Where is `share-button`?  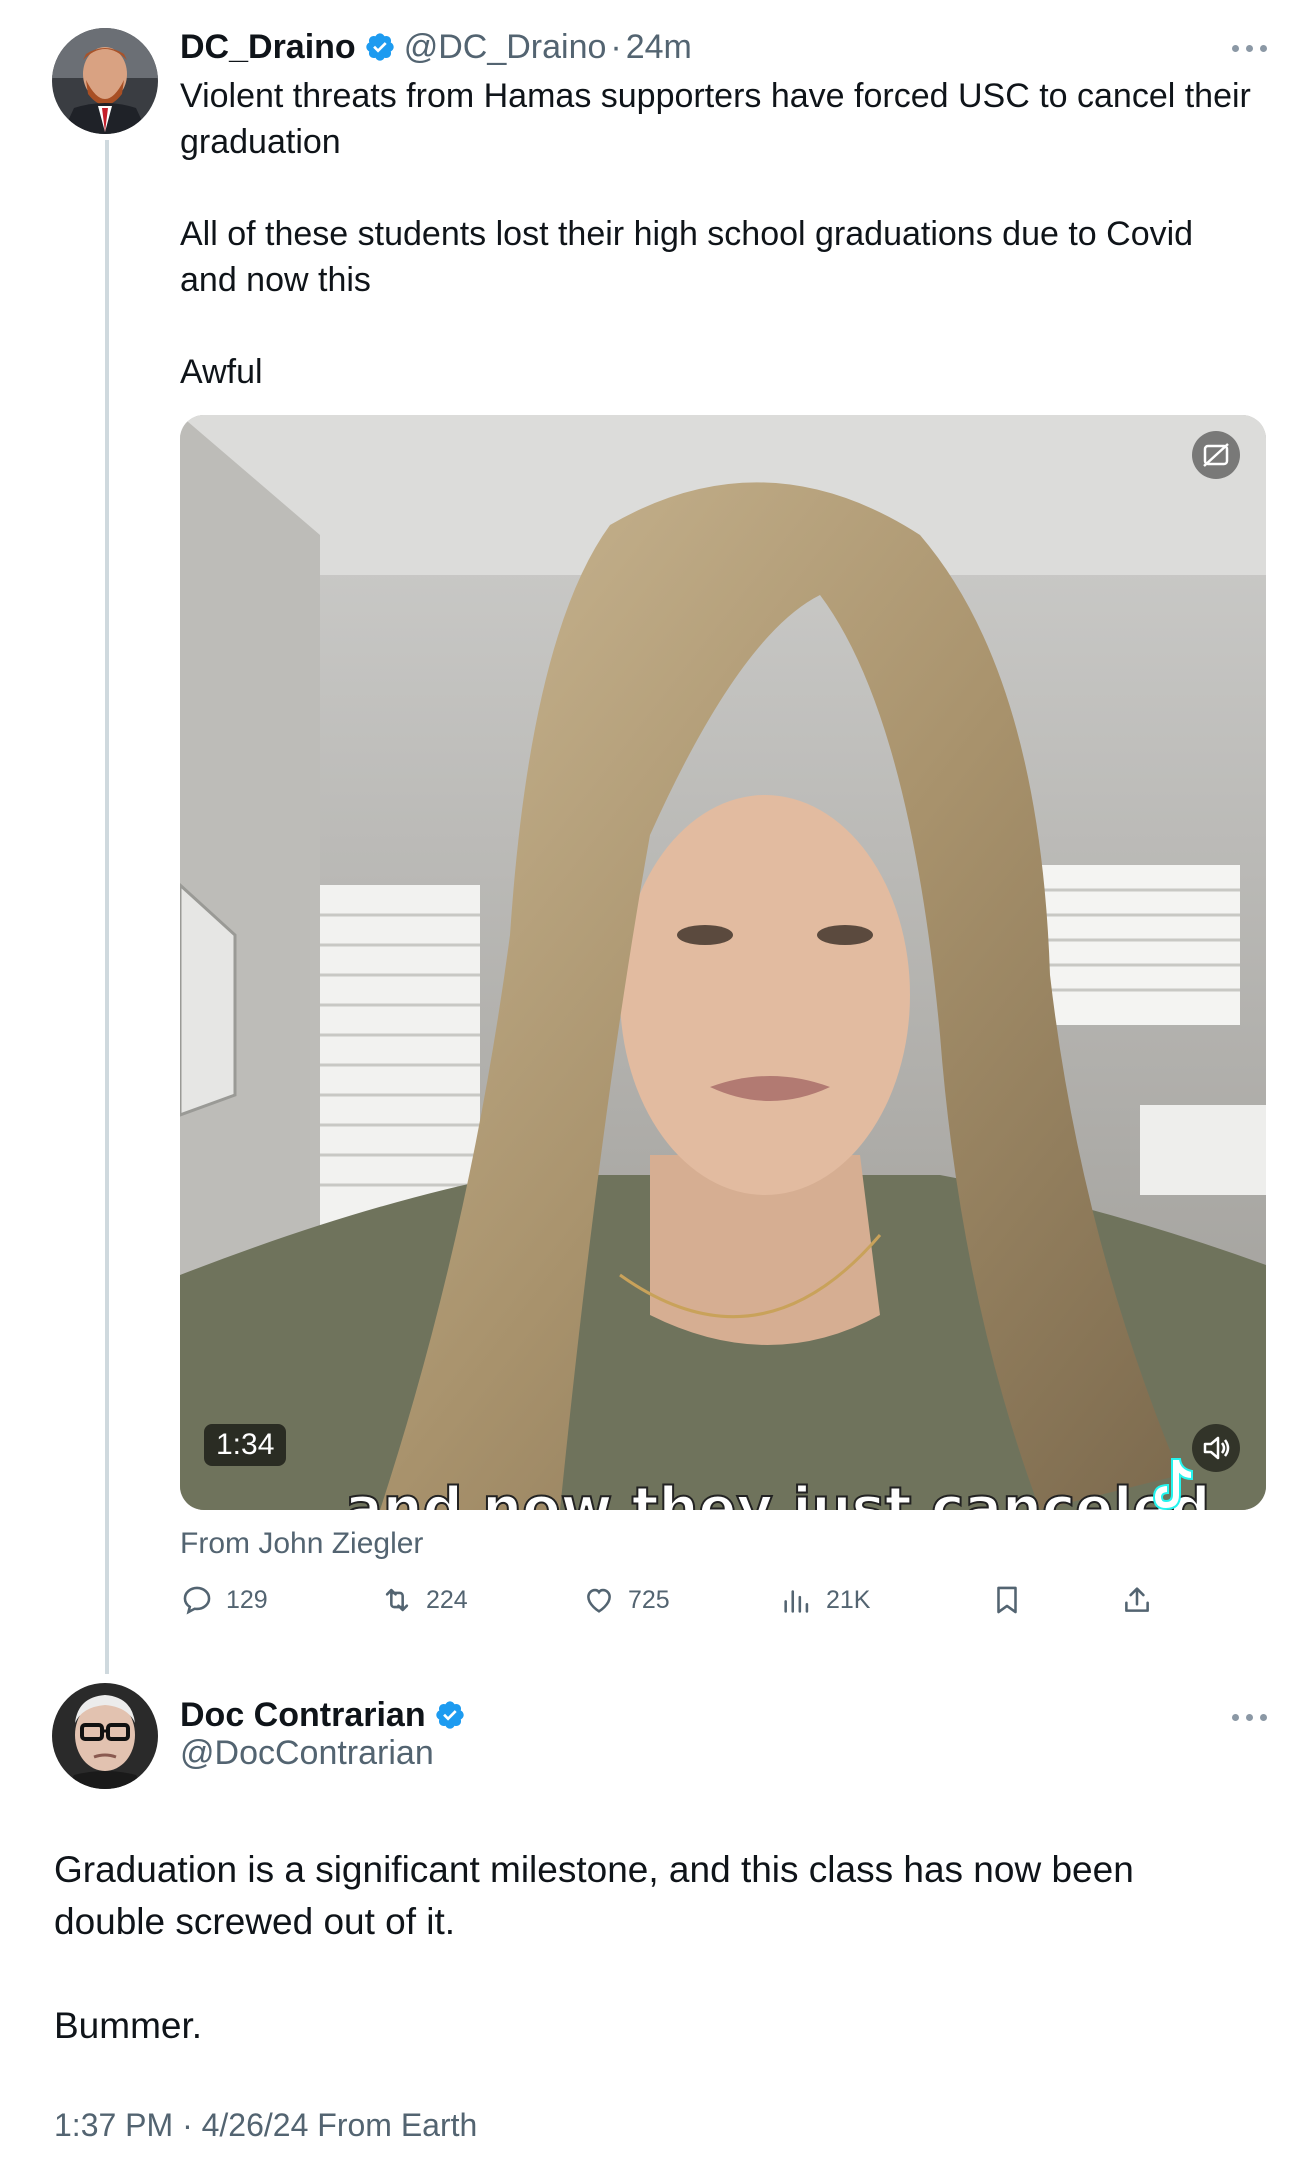
share-button is located at coordinates (1143, 1600).